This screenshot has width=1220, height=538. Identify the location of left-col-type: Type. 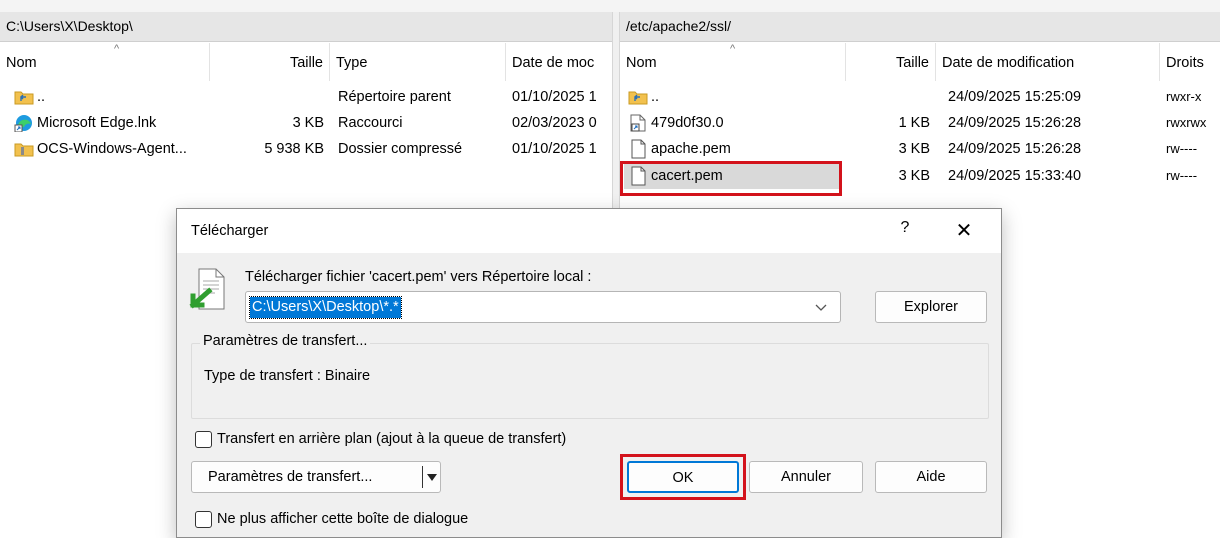
(418, 62).